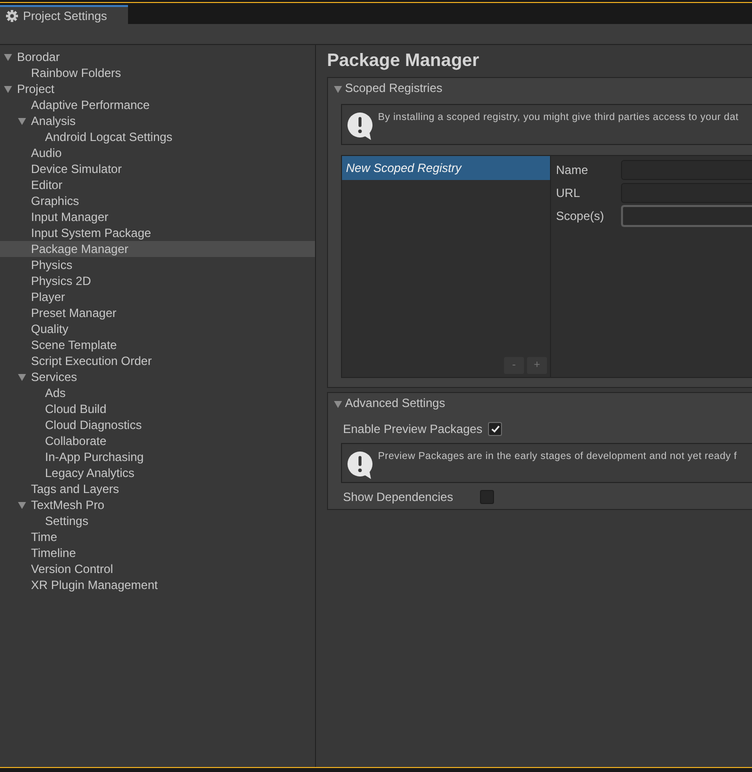 Image resolution: width=752 pixels, height=772 pixels. What do you see at coordinates (157, 409) in the screenshot?
I see `sidebar-item: Cloud Build` at bounding box center [157, 409].